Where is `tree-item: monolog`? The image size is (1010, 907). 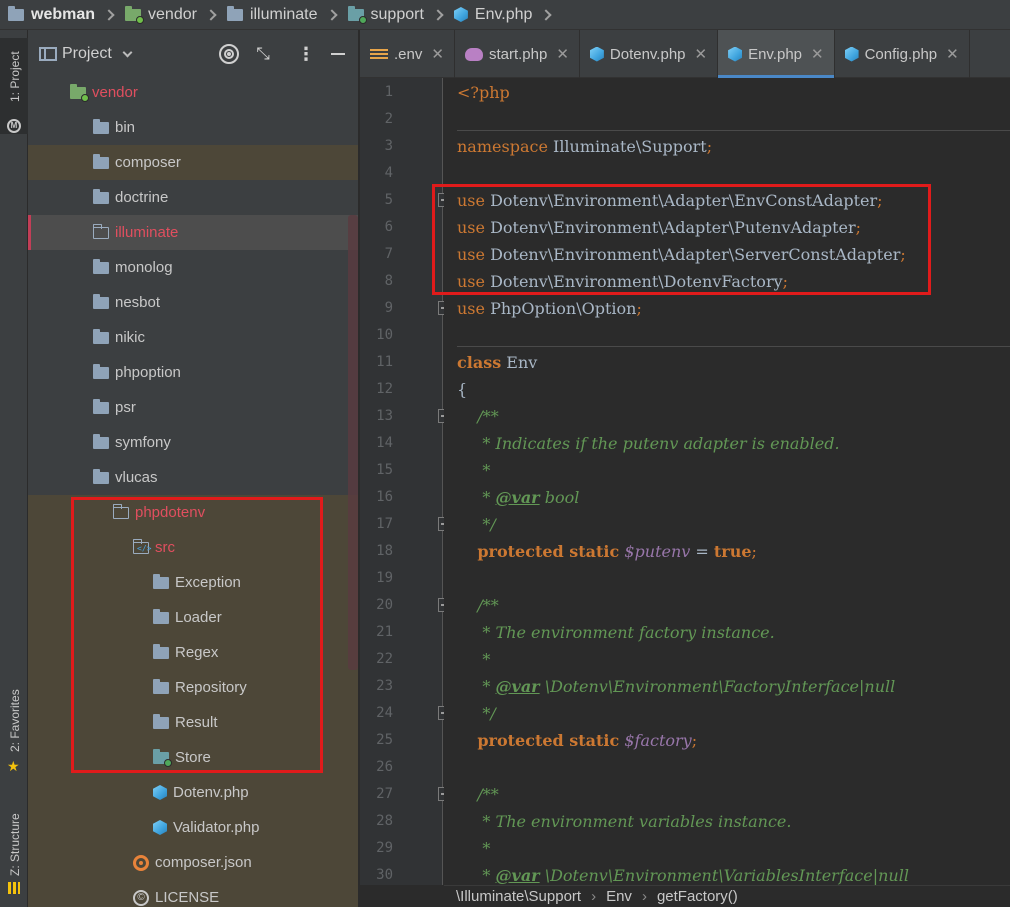
tree-item: monolog is located at coordinates (193, 267).